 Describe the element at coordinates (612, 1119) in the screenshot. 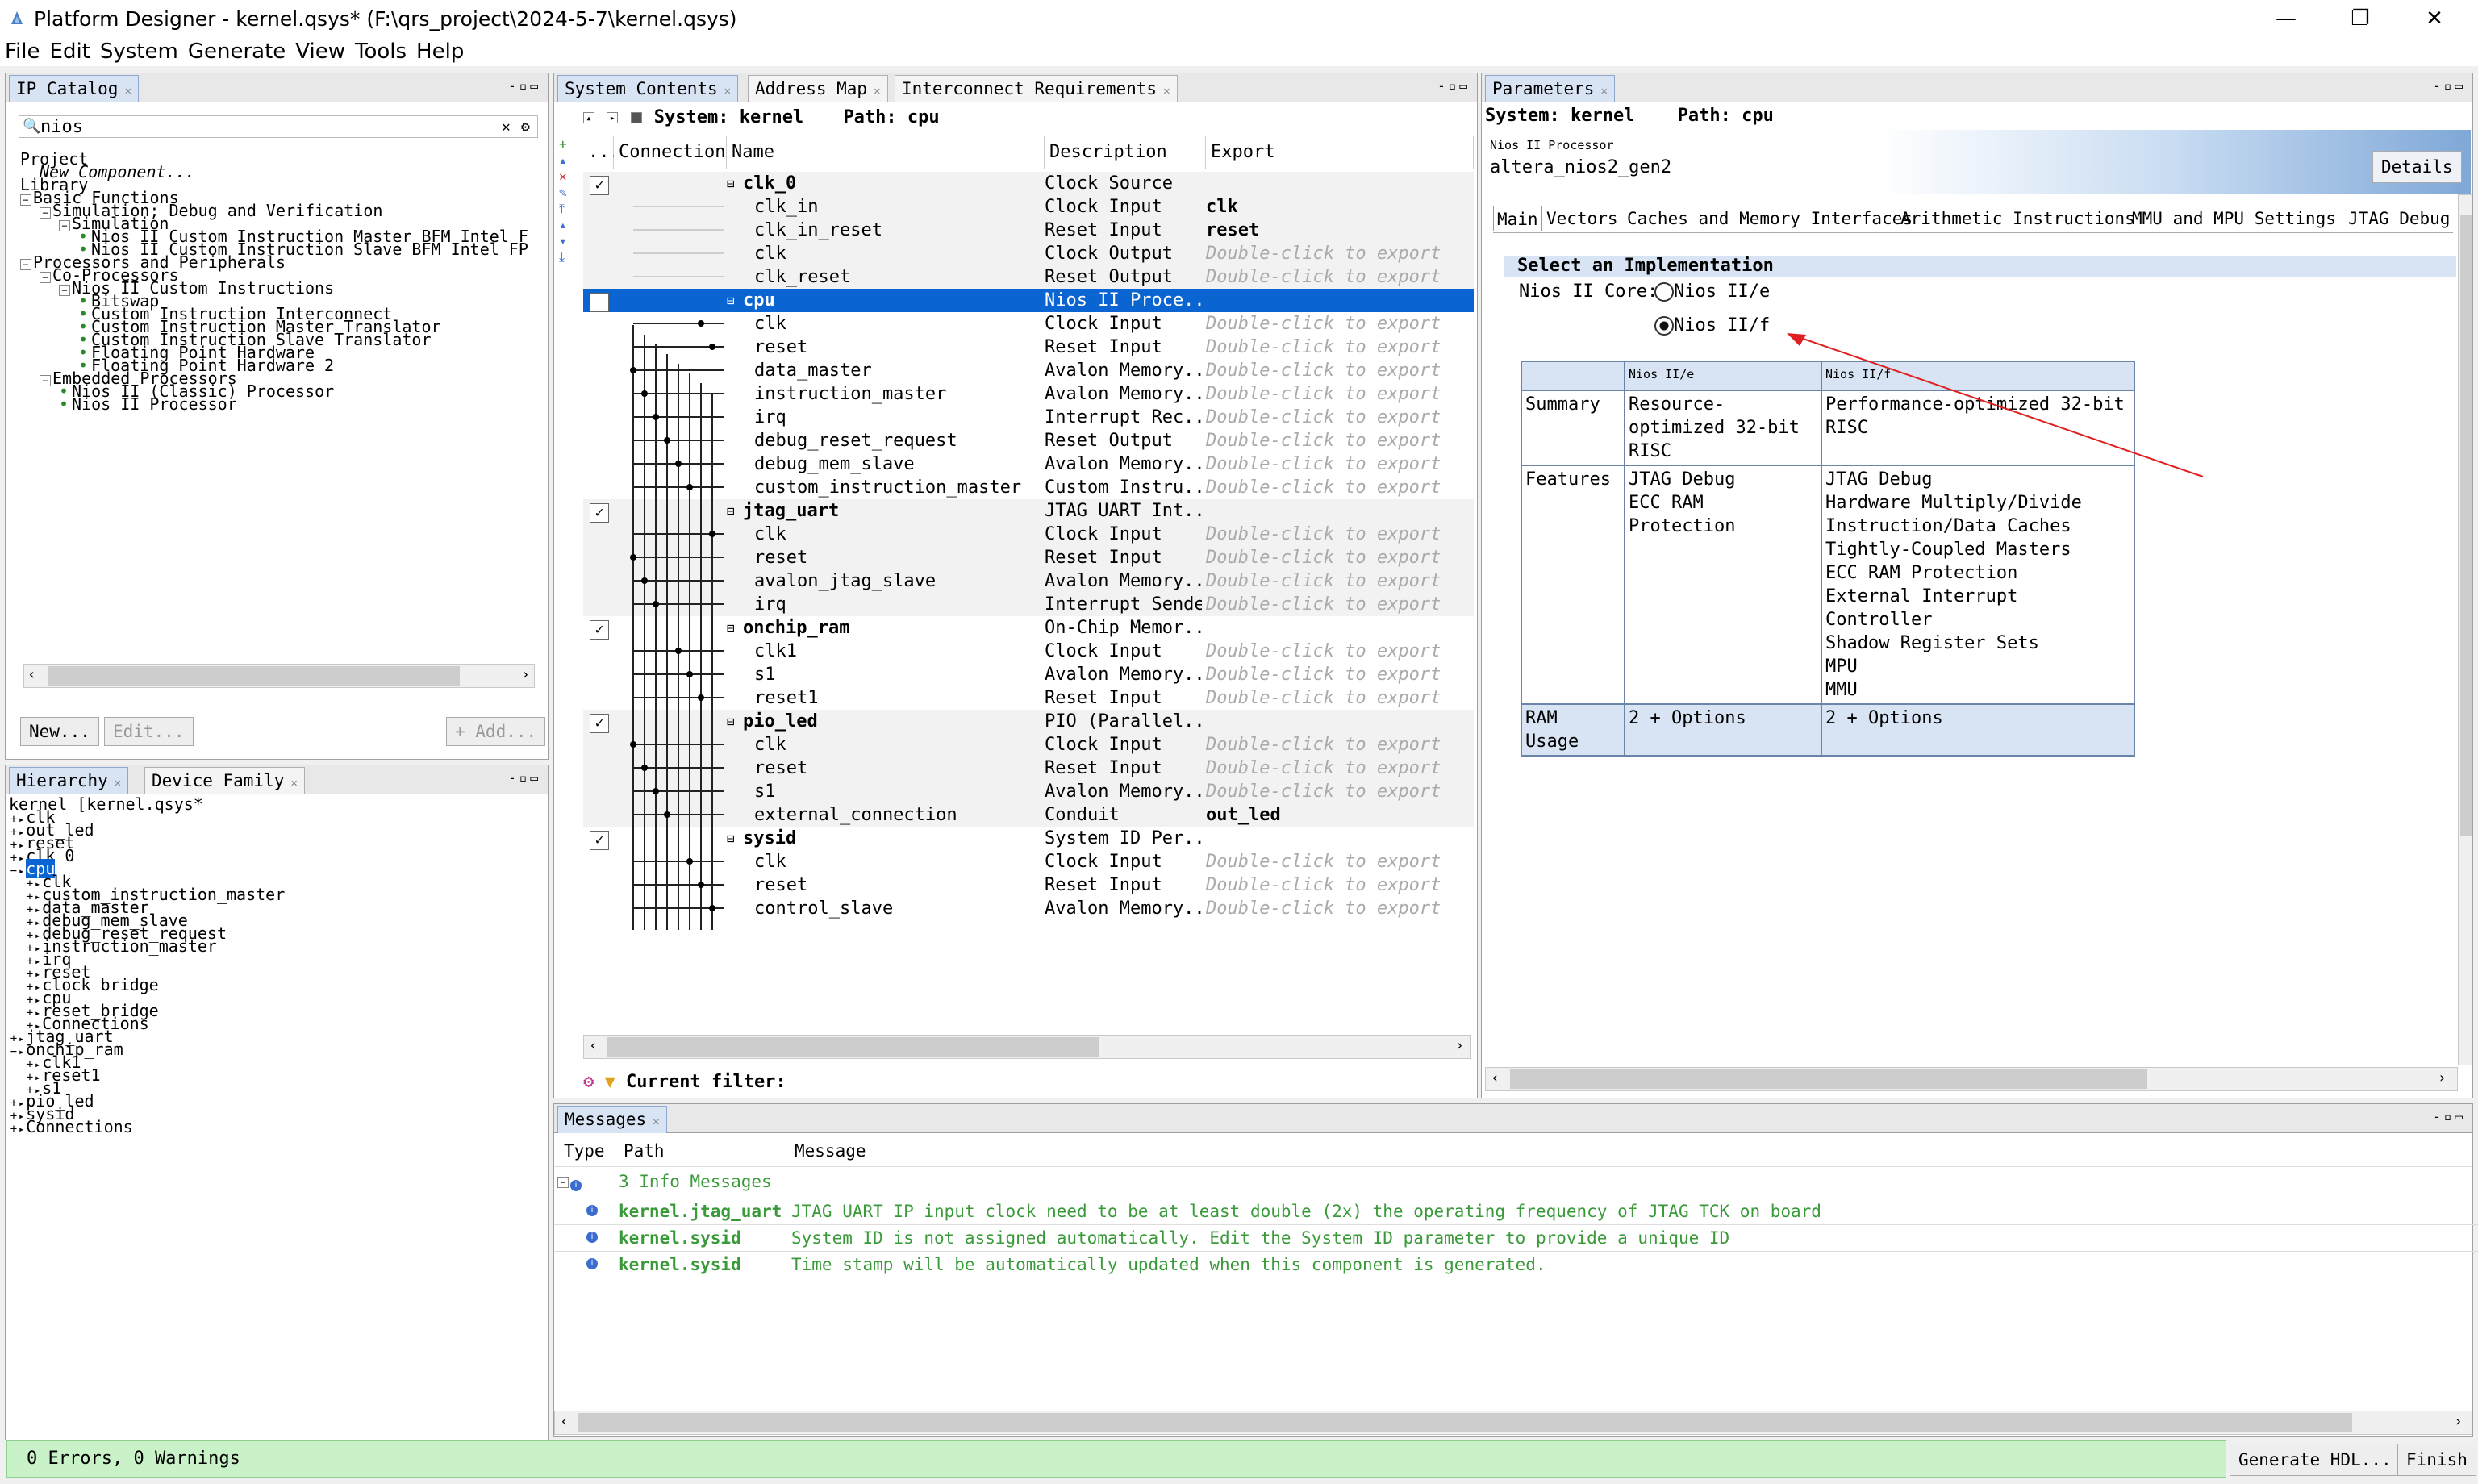

I see `tab-messages: Messages ✕` at that location.